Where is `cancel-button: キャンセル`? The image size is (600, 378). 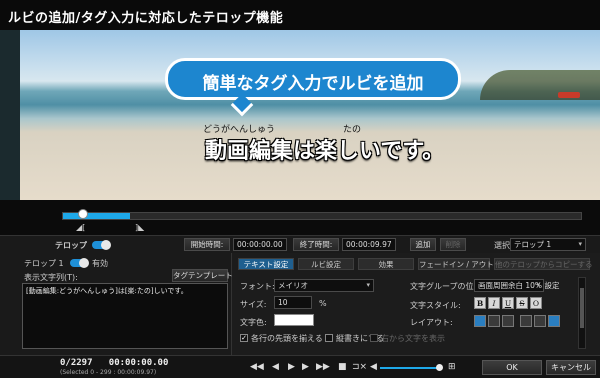
cancel-button: キャンセル is located at coordinates (571, 367).